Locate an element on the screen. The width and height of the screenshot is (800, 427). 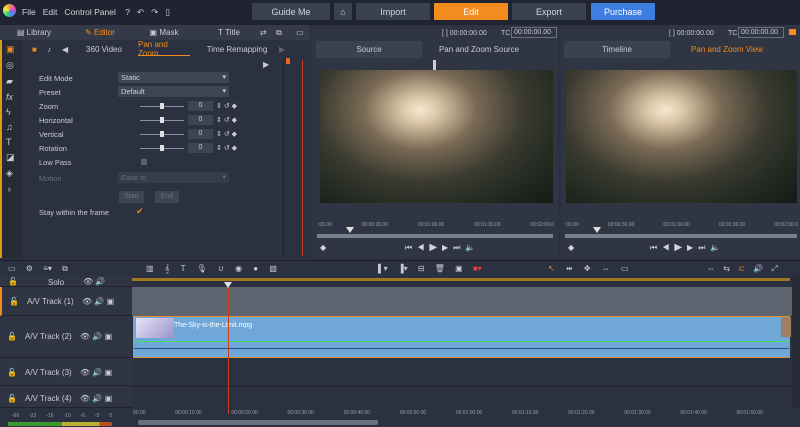
view-add-keyframe-icon: ◆ is located at coordinates (571, 247).